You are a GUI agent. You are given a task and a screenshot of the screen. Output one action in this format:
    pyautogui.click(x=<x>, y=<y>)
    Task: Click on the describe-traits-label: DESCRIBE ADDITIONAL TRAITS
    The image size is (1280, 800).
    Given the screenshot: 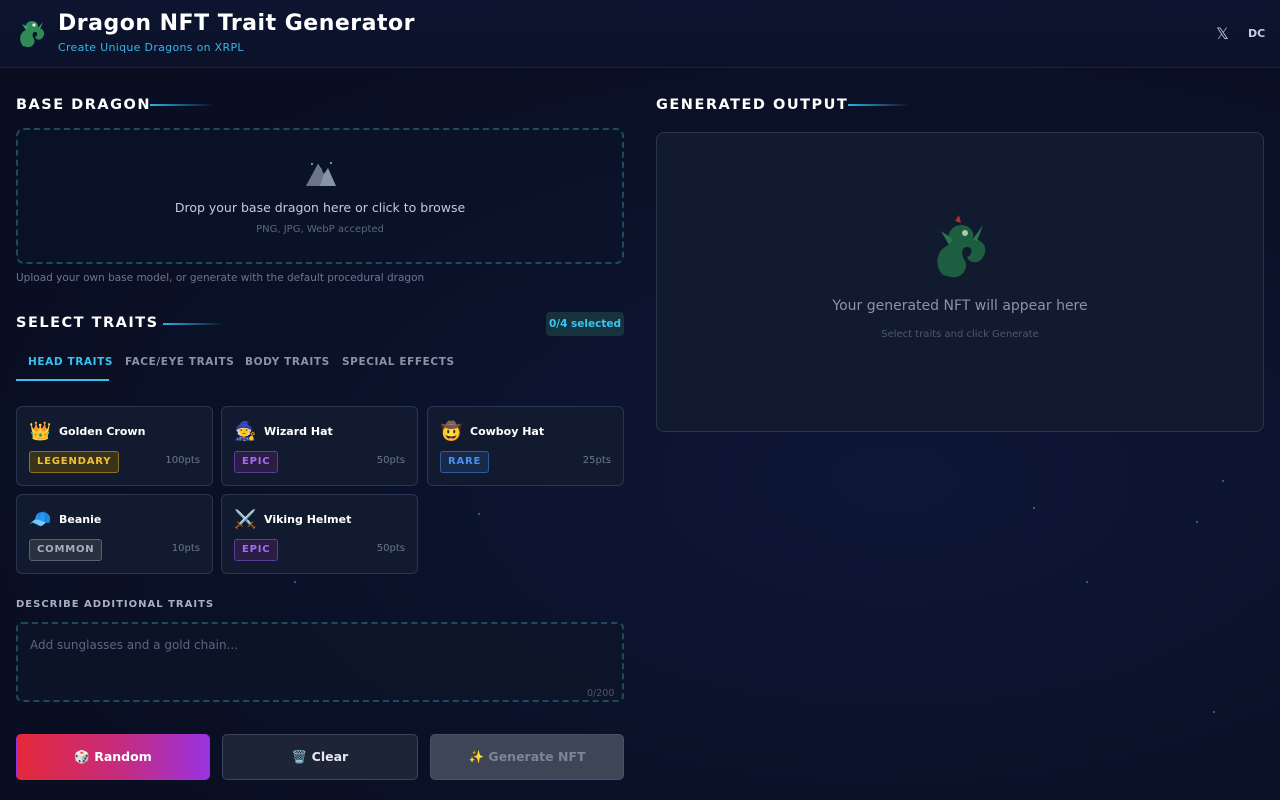 What is the action you would take?
    pyautogui.click(x=115, y=604)
    